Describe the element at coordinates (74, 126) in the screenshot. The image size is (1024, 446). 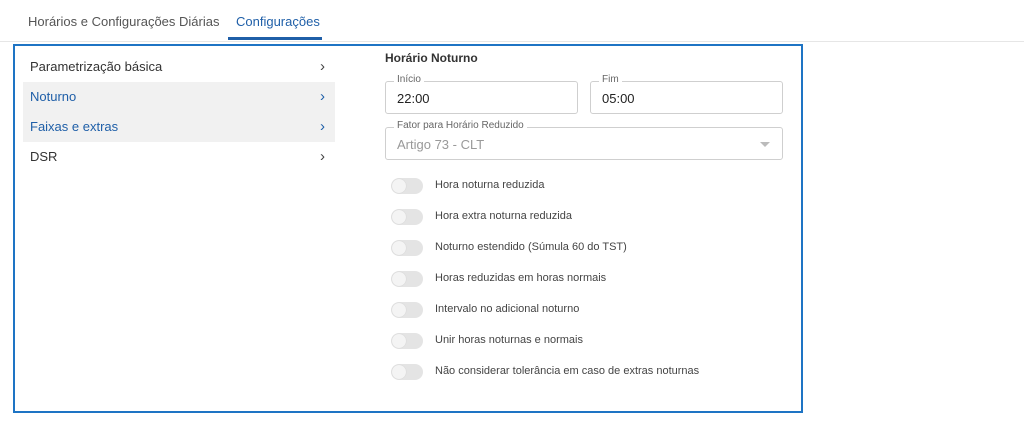
I see `sidebar-item-label: Faixas e extras` at that location.